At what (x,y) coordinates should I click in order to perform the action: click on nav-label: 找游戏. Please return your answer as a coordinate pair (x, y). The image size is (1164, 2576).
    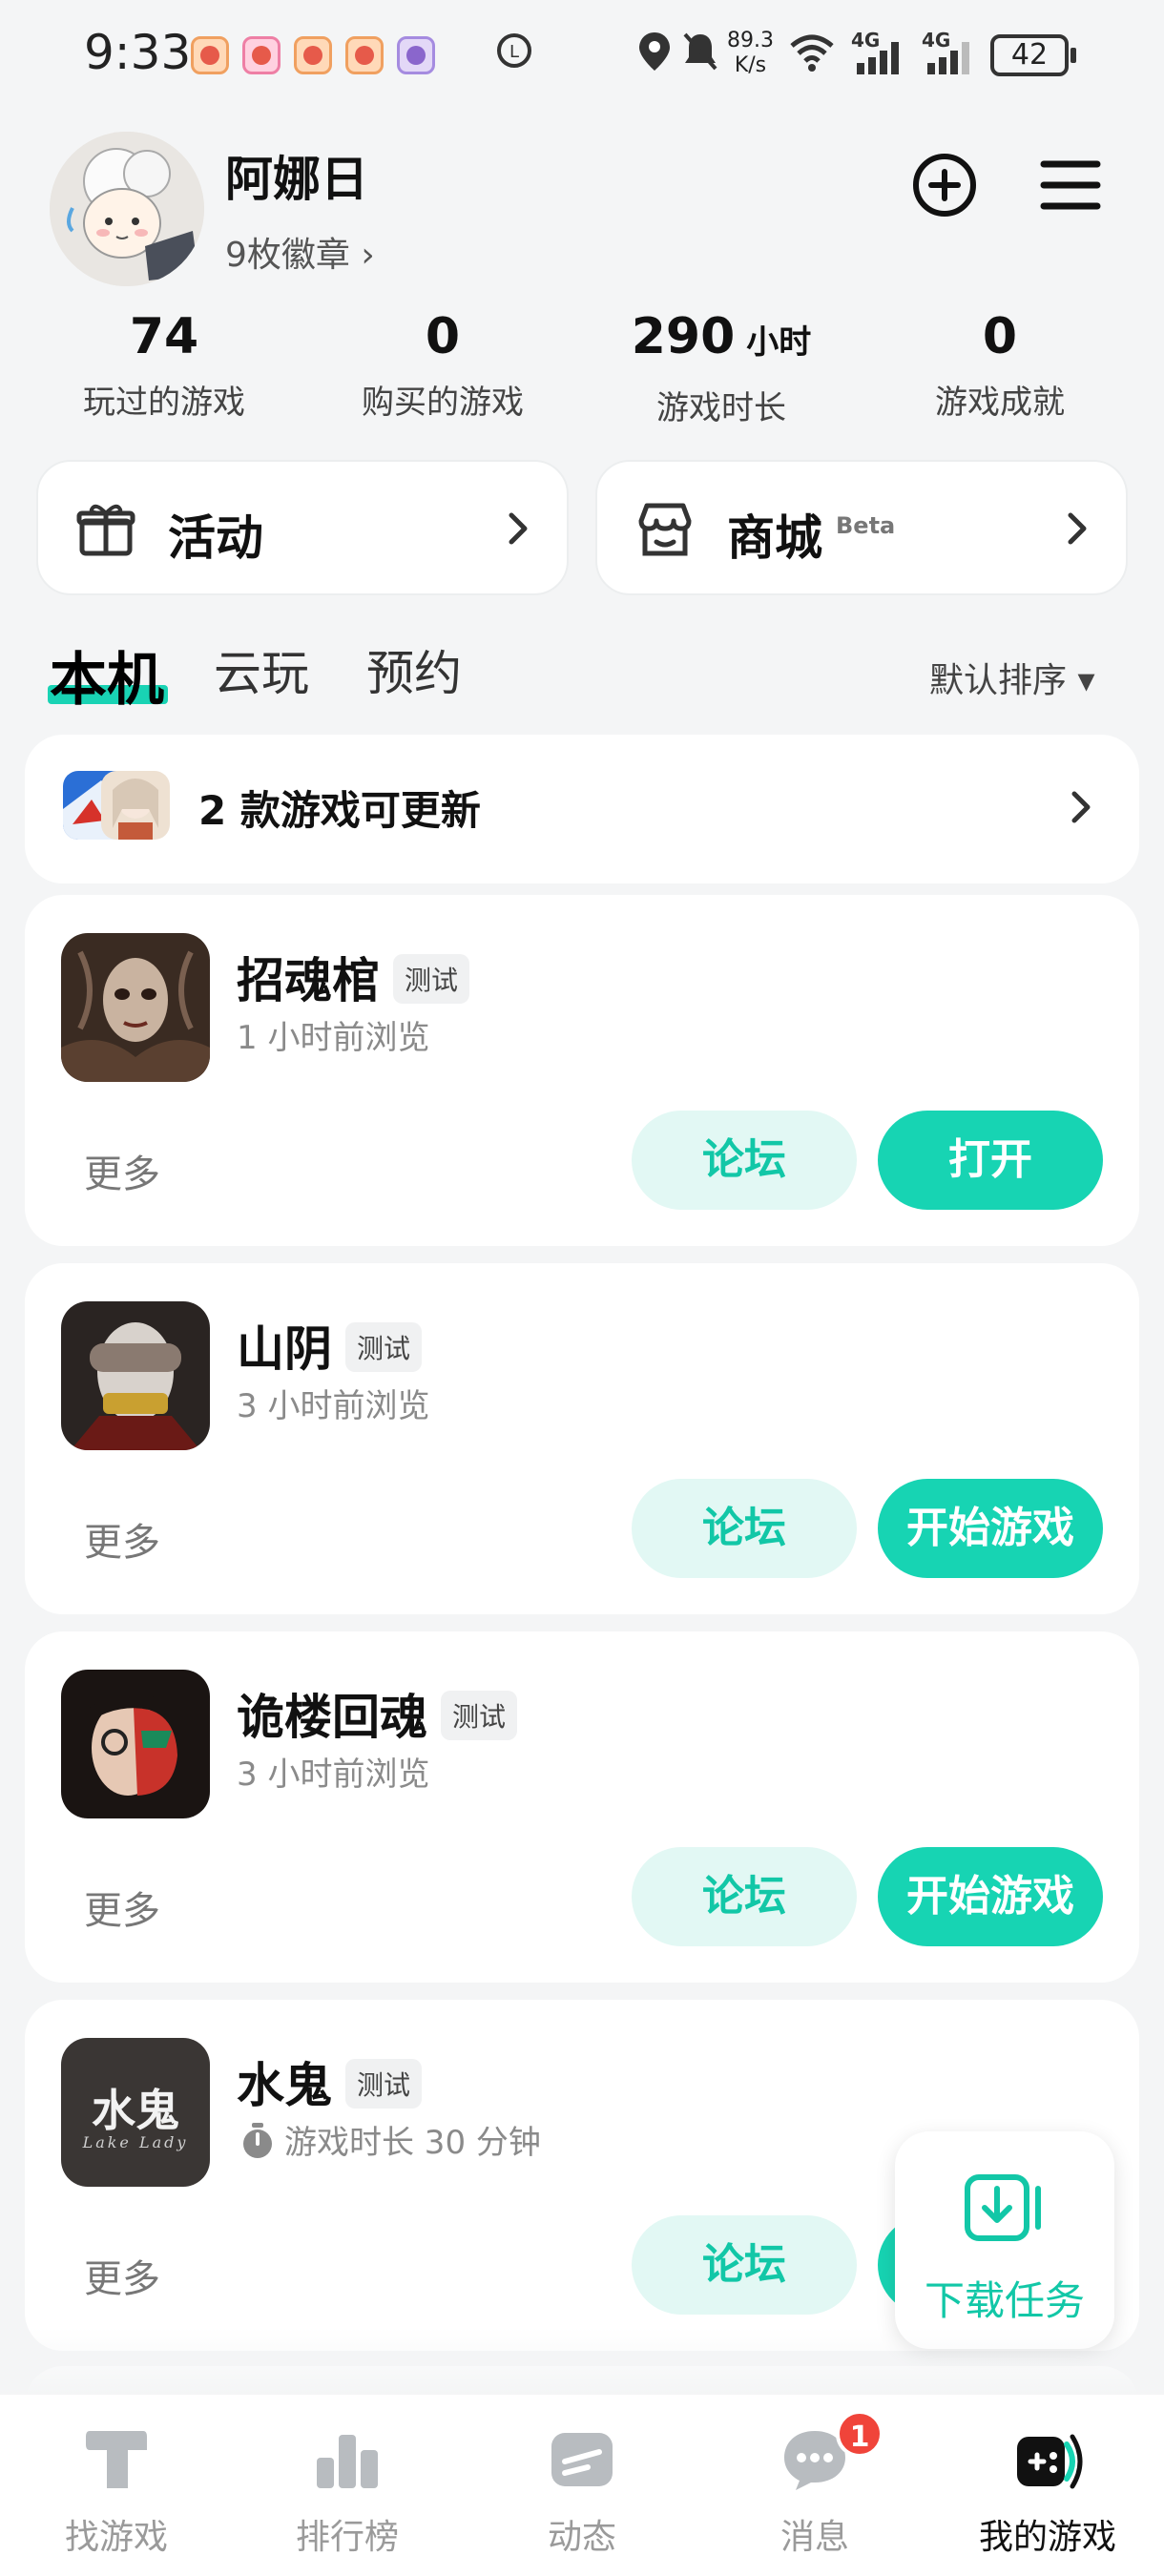
    Looking at the image, I should click on (116, 2537).